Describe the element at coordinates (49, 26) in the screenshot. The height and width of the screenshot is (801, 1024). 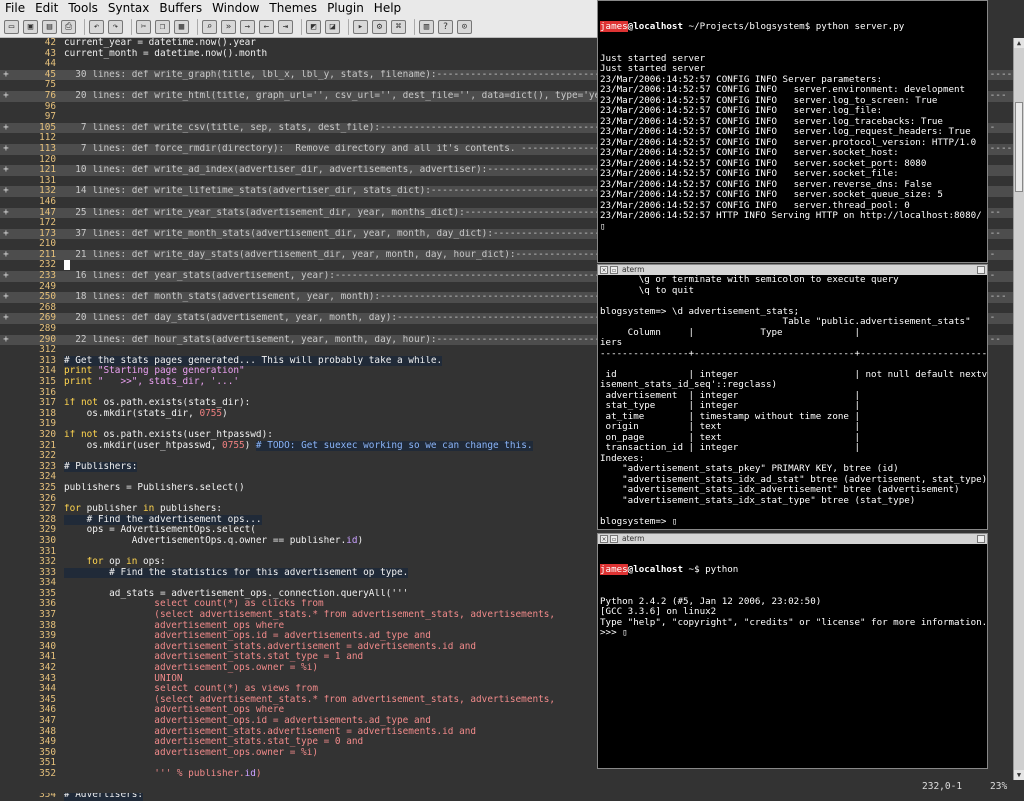
I see `save-all-icon: ▤` at that location.